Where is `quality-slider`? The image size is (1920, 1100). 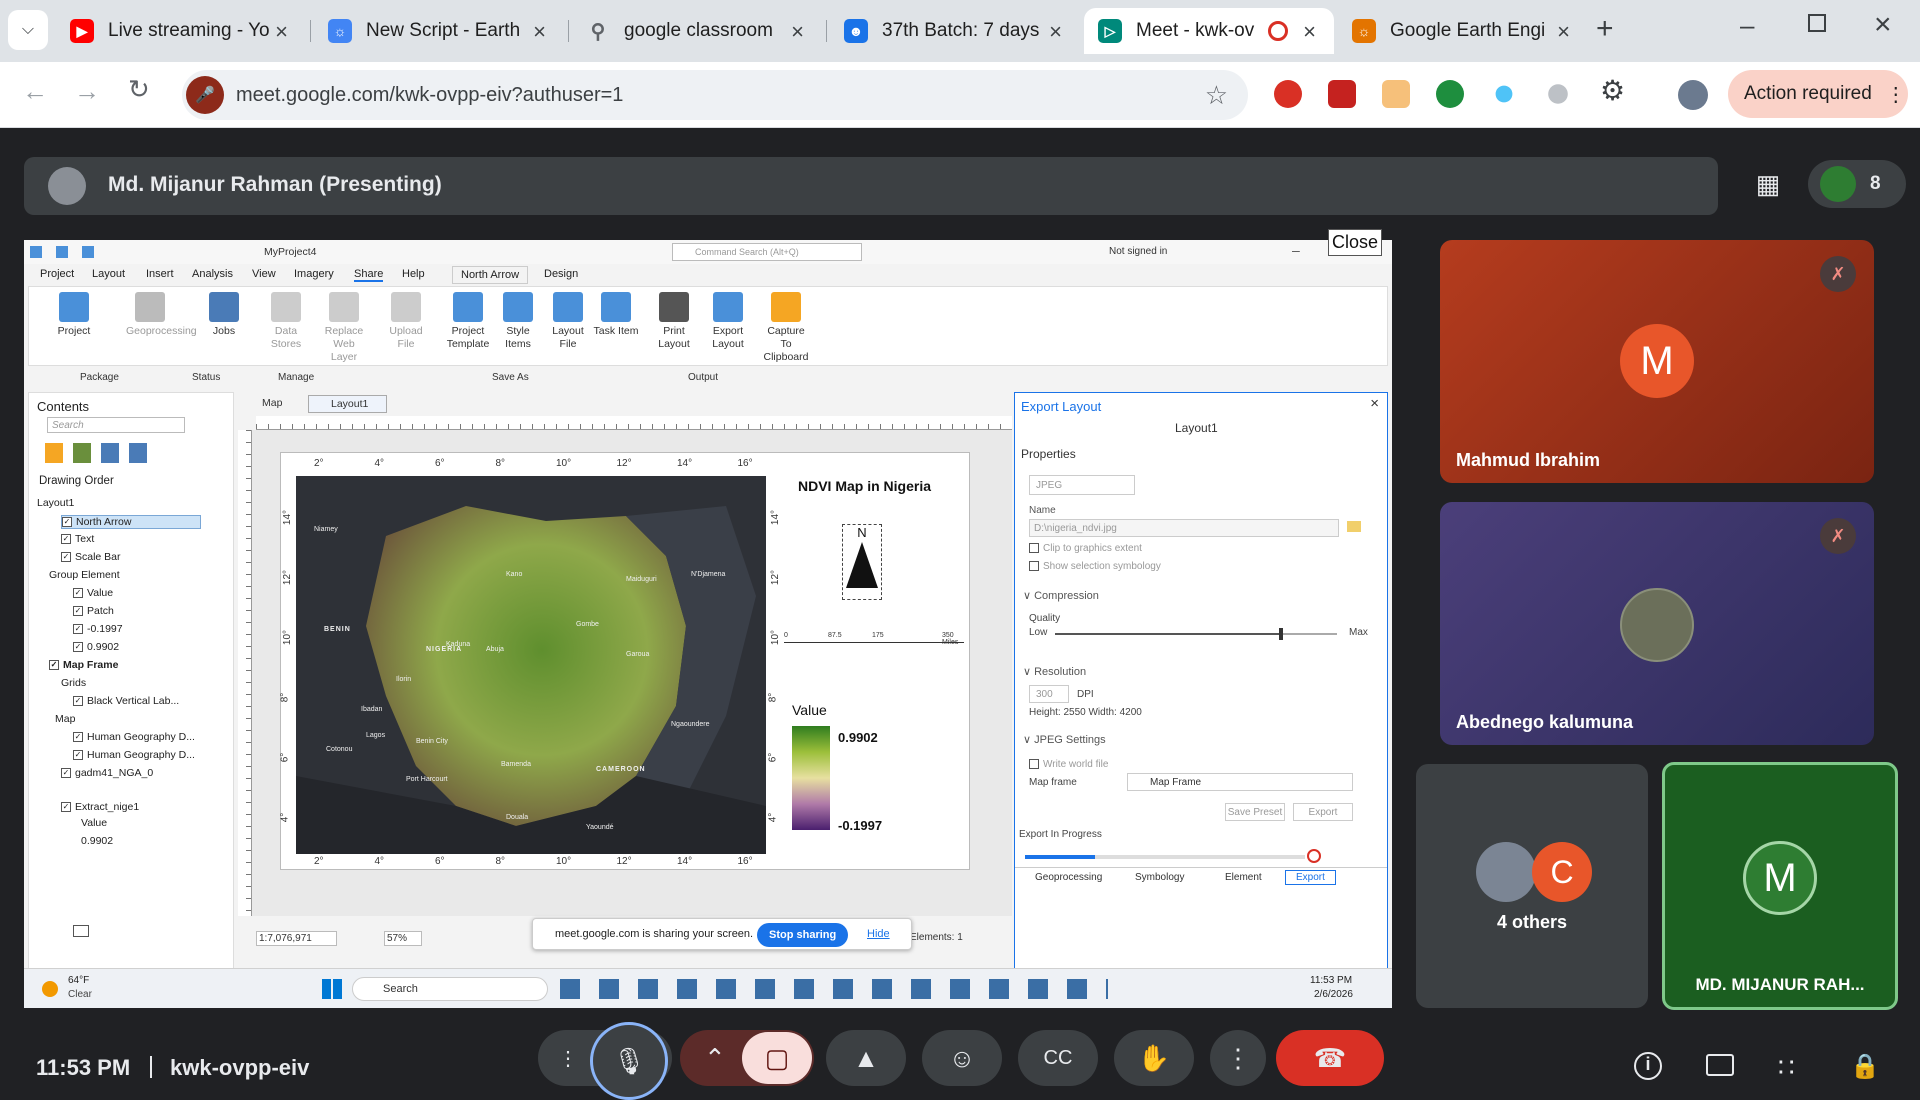
quality-slider is located at coordinates (1196, 634).